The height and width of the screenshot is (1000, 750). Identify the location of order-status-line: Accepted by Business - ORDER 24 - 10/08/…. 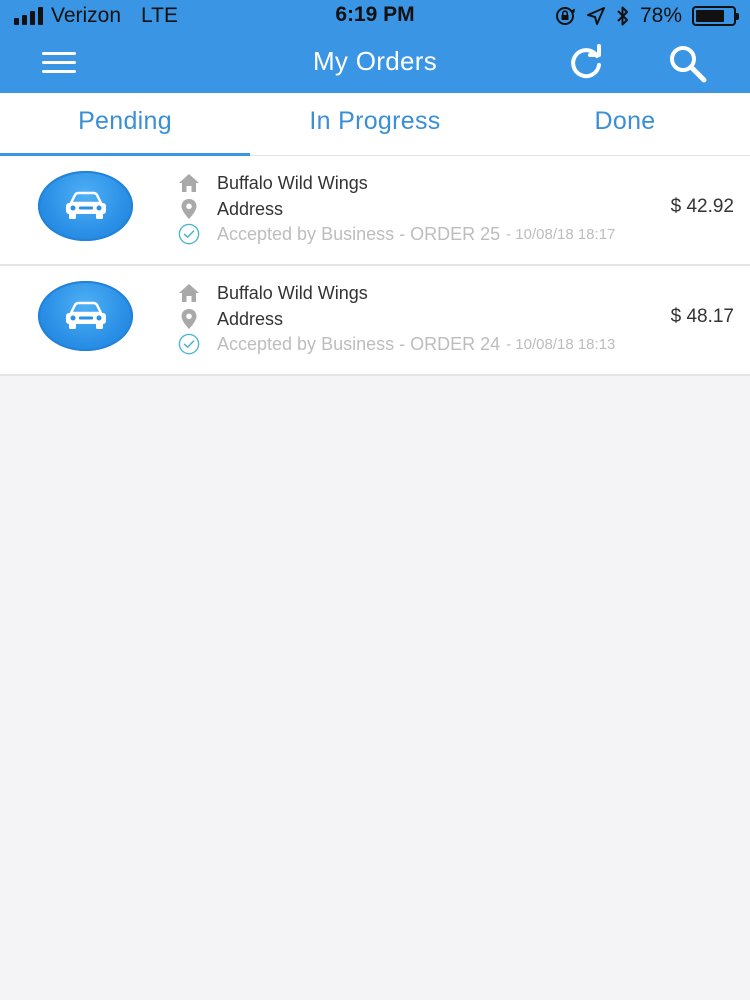
(396, 344).